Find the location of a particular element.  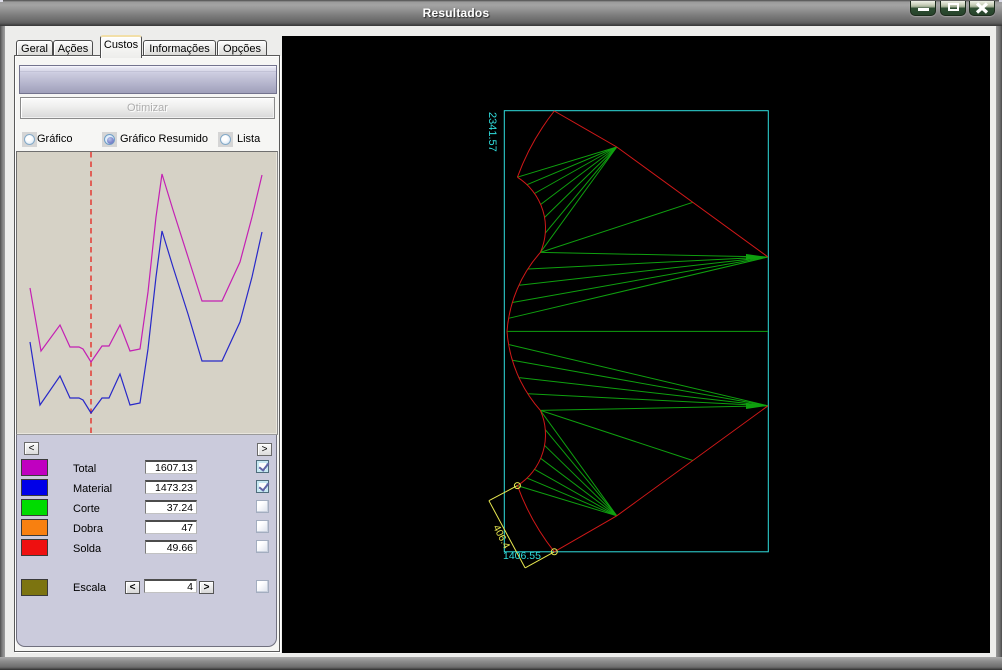

svg-text: 1406.55 is located at coordinates (522, 556).